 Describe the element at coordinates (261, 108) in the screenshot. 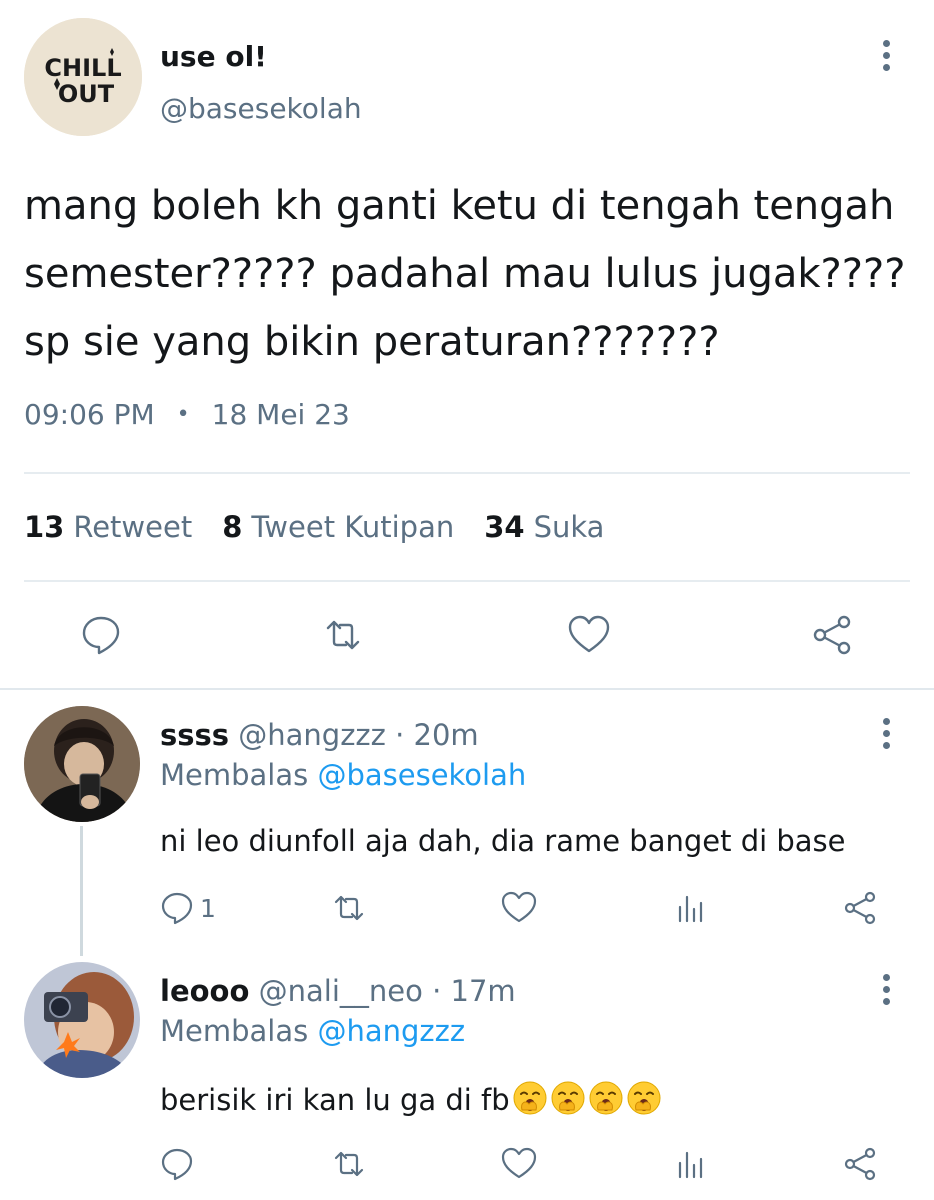

I see `handle: @basesekolah` at that location.